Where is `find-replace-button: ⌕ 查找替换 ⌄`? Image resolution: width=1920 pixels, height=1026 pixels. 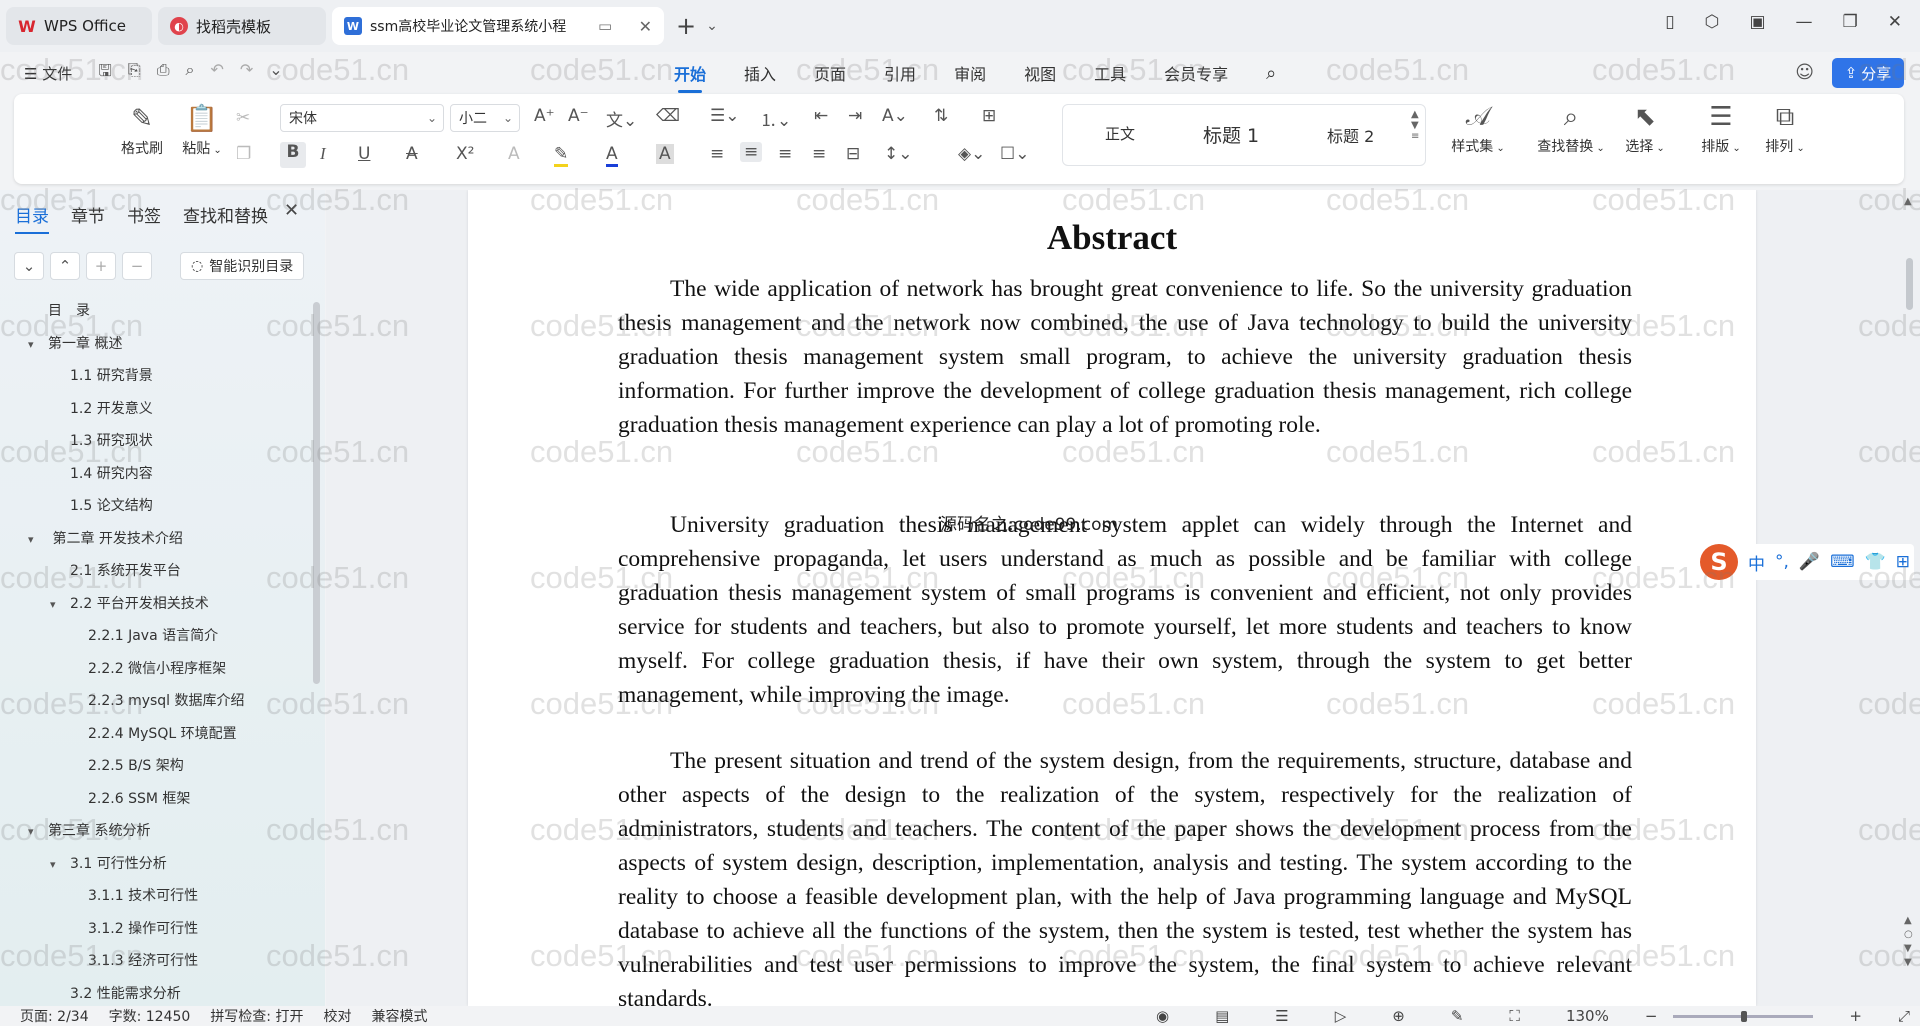 find-replace-button: ⌕ 查找替换 ⌄ is located at coordinates (1571, 129).